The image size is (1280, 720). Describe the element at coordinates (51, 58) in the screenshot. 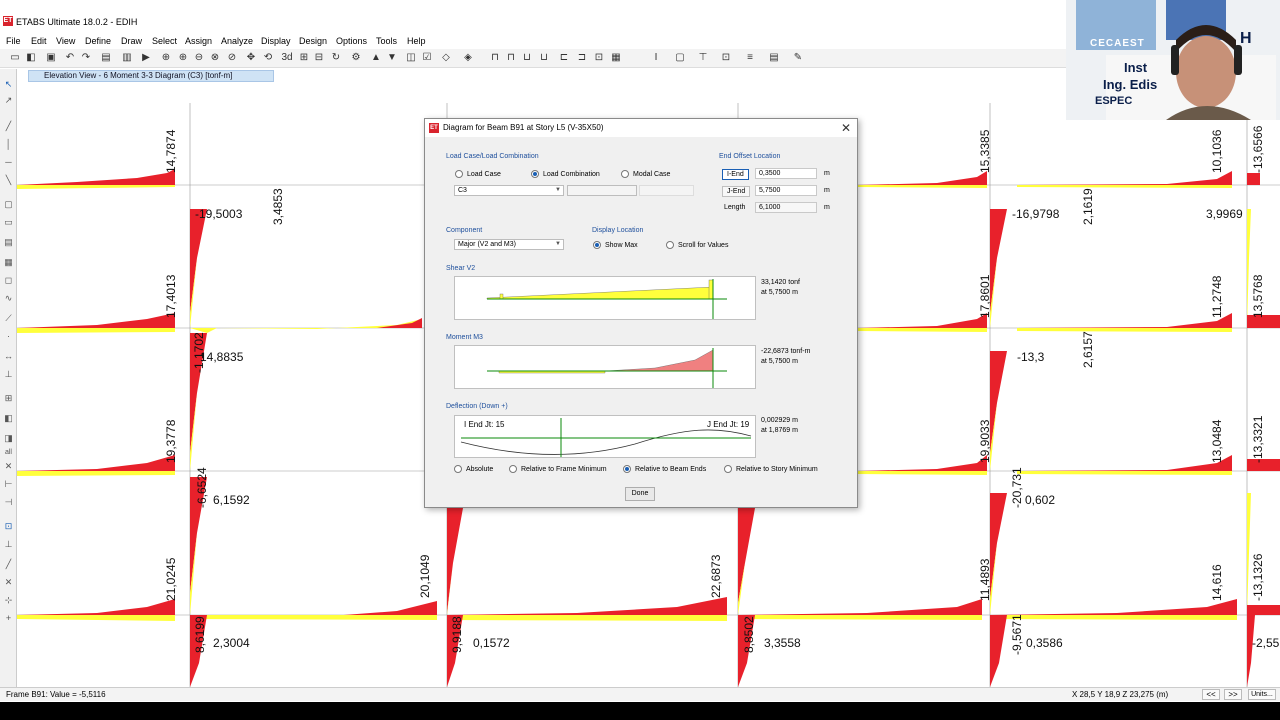

I see `save-icon: ▣` at that location.